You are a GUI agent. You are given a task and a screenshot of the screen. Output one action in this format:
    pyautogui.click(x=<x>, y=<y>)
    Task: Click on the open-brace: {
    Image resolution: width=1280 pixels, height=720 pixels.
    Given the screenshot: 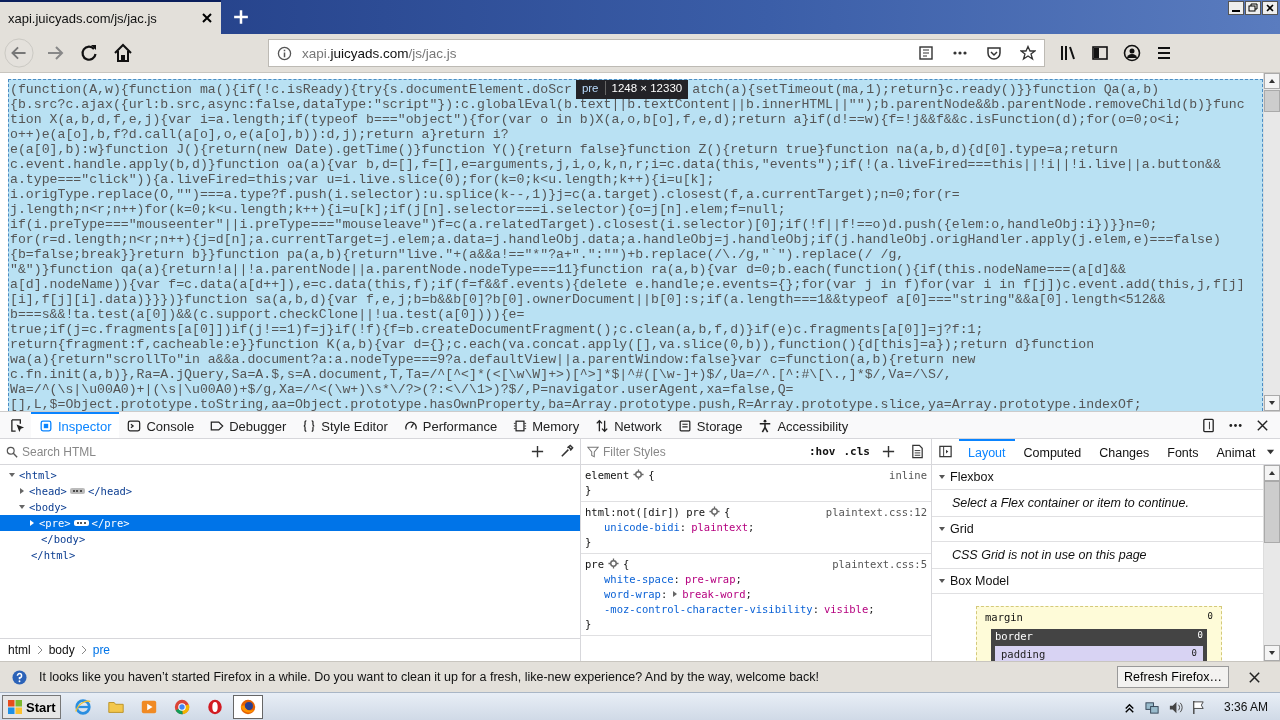 What is the action you would take?
    pyautogui.click(x=727, y=511)
    